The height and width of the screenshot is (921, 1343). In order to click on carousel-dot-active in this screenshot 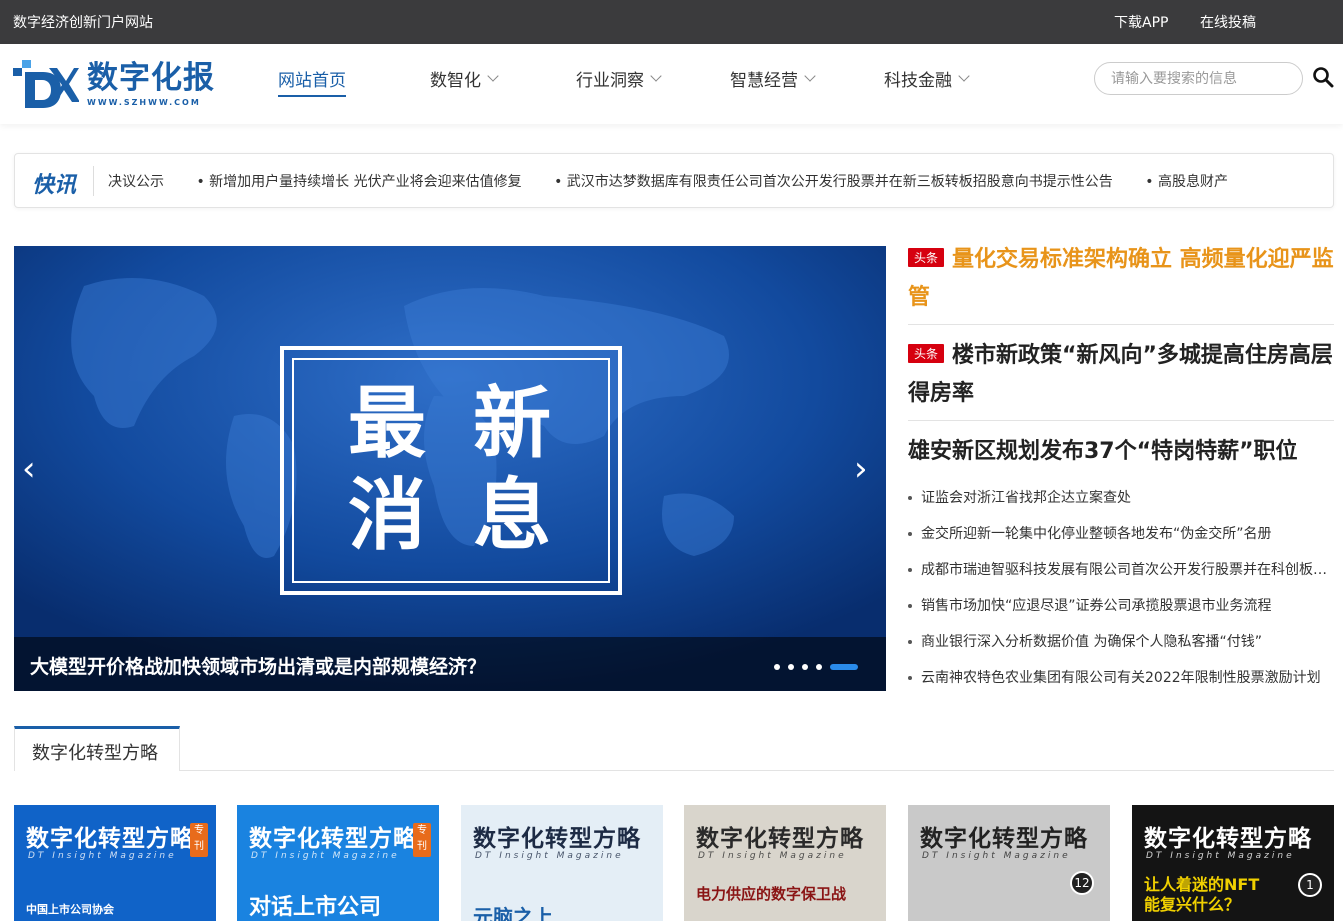, I will do `click(844, 667)`.